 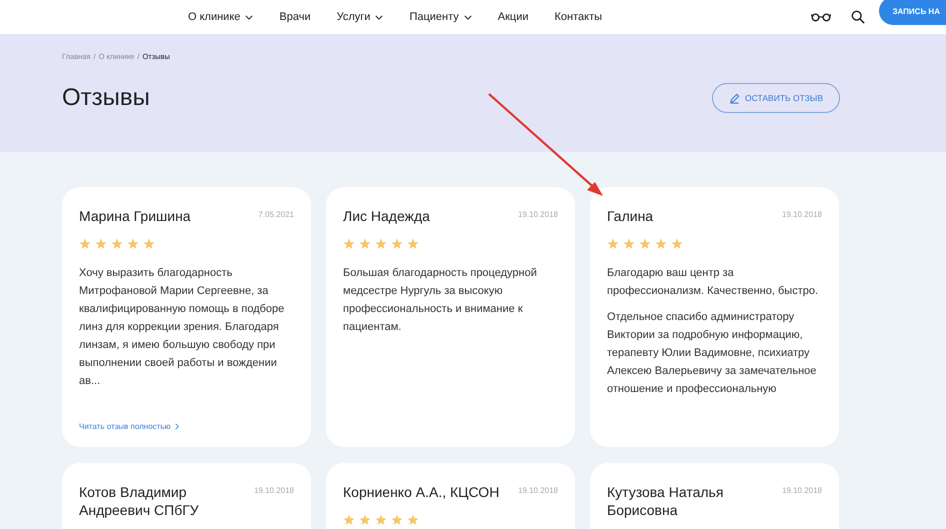 I want to click on review-author: Кутузова Наталья Борисовна, so click(x=665, y=501).